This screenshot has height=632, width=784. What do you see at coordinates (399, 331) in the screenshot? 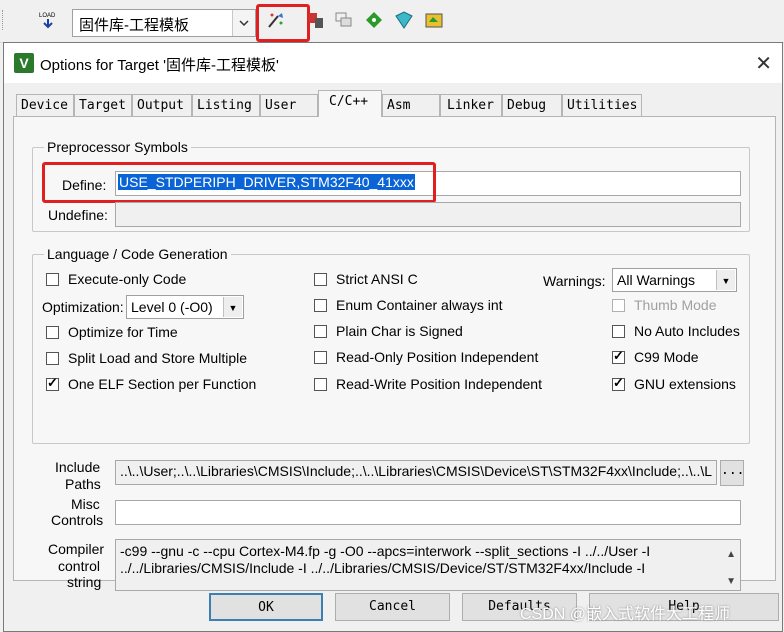
I see `plain-char-label: Plain Char is Signed` at bounding box center [399, 331].